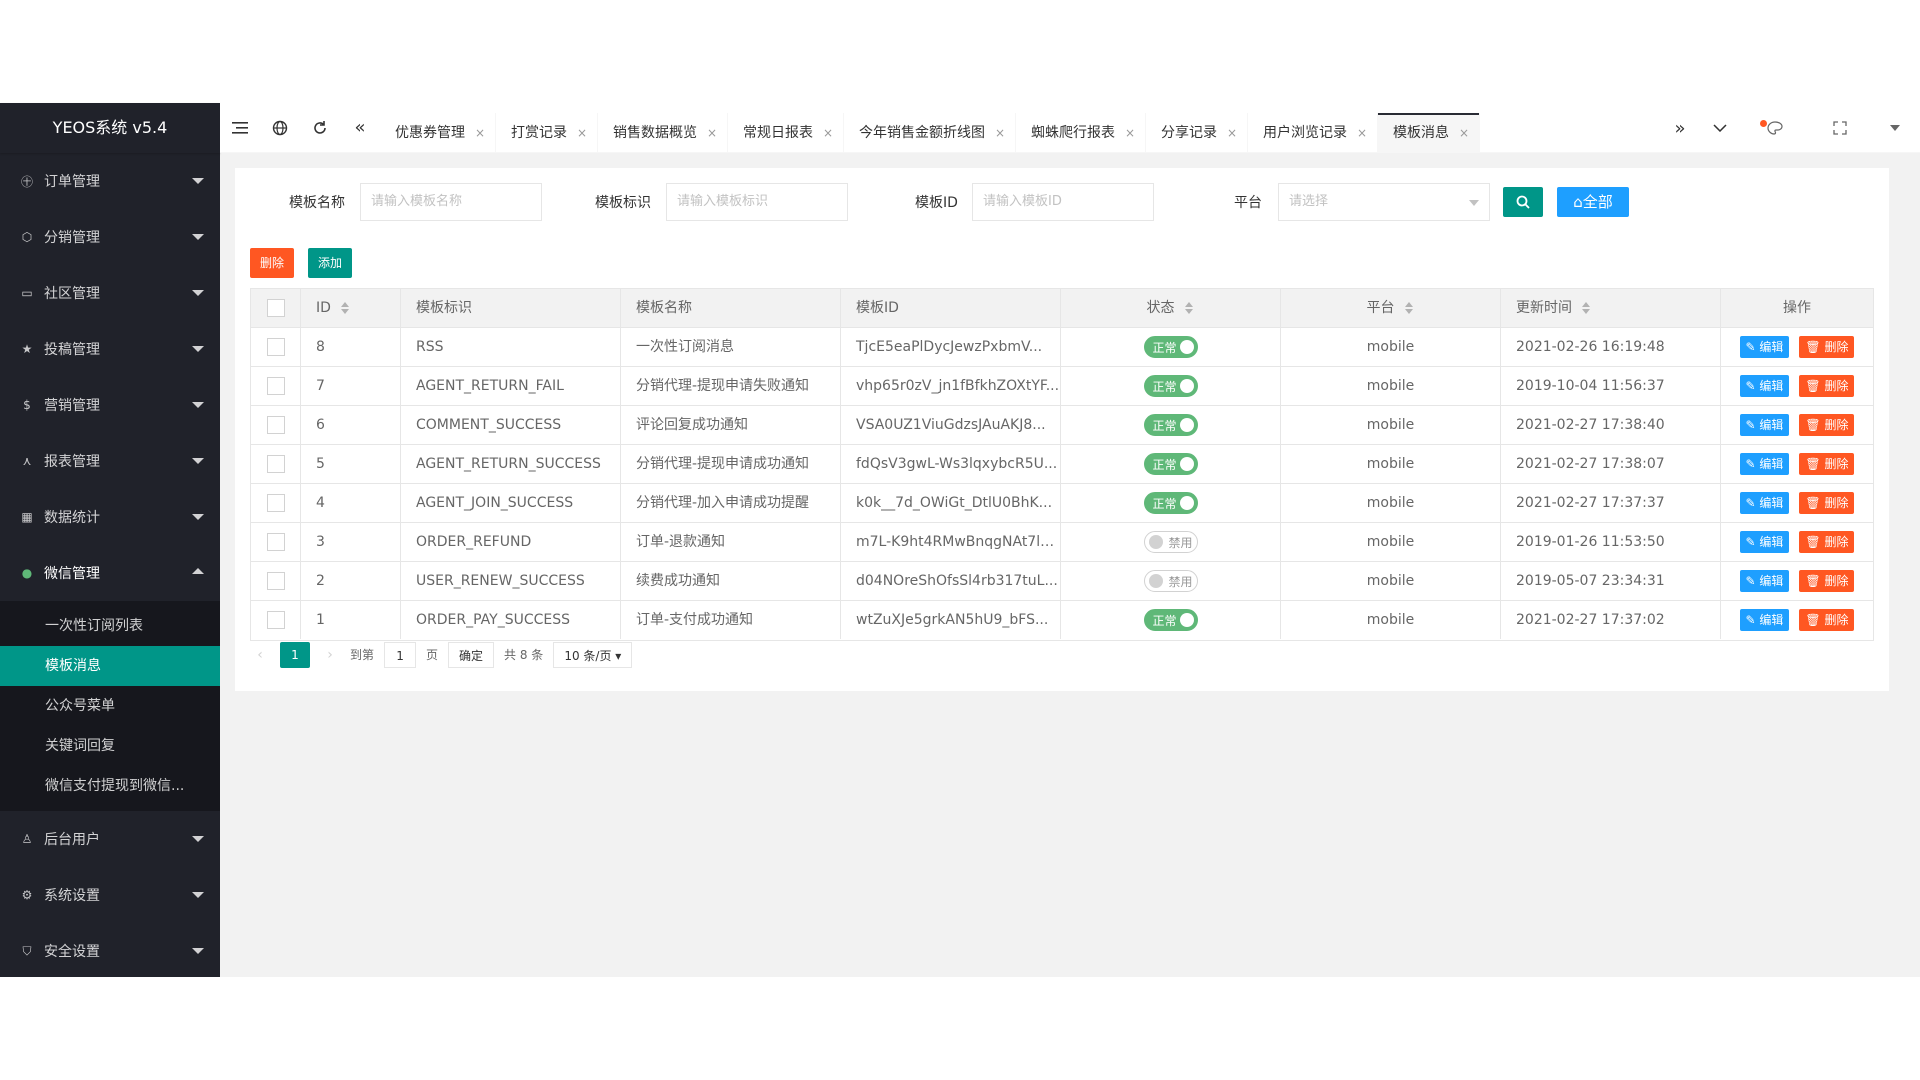 The height and width of the screenshot is (1080, 1920). Describe the element at coordinates (260, 655) in the screenshot. I see `prev-page-icon: ‹` at that location.